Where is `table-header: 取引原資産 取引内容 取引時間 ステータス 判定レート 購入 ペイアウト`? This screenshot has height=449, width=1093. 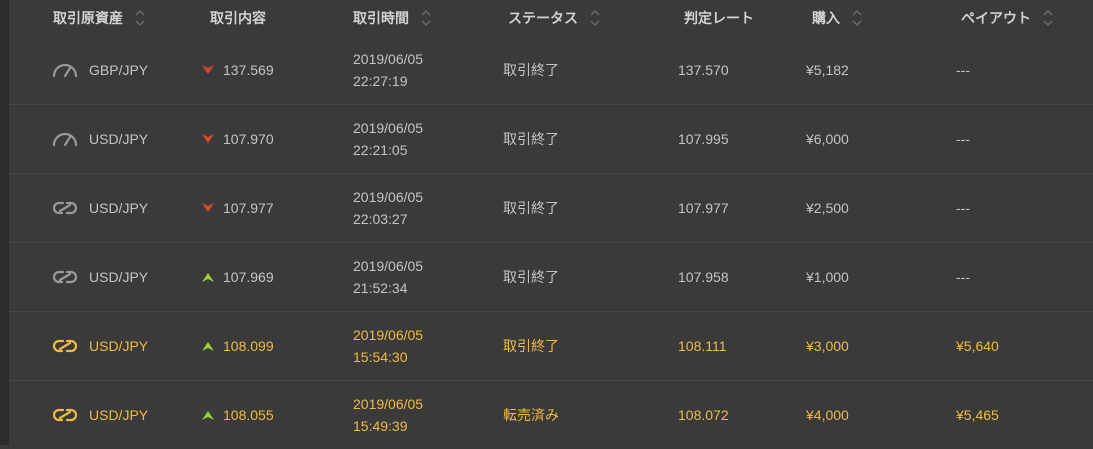 table-header: 取引原資産 取引内容 取引時間 ステータス 判定レート 購入 ペイアウト is located at coordinates (551, 18).